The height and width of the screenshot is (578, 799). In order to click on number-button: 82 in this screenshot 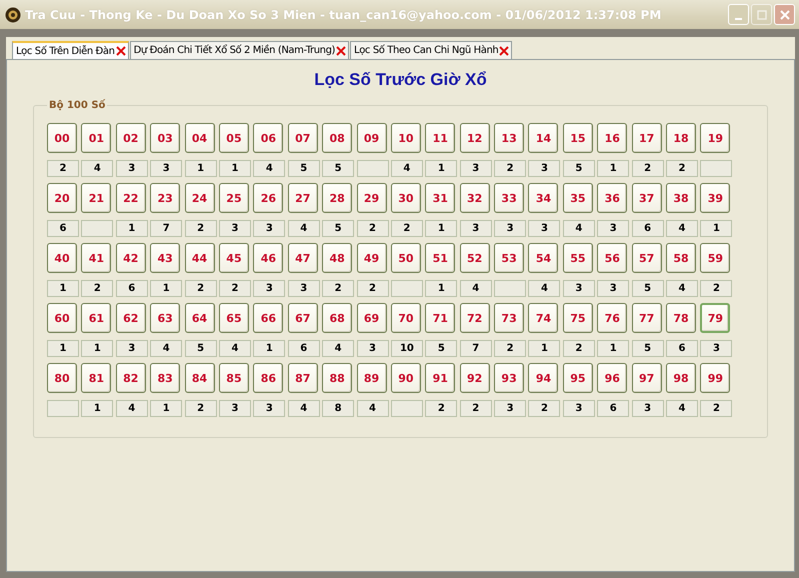, I will do `click(131, 378)`.